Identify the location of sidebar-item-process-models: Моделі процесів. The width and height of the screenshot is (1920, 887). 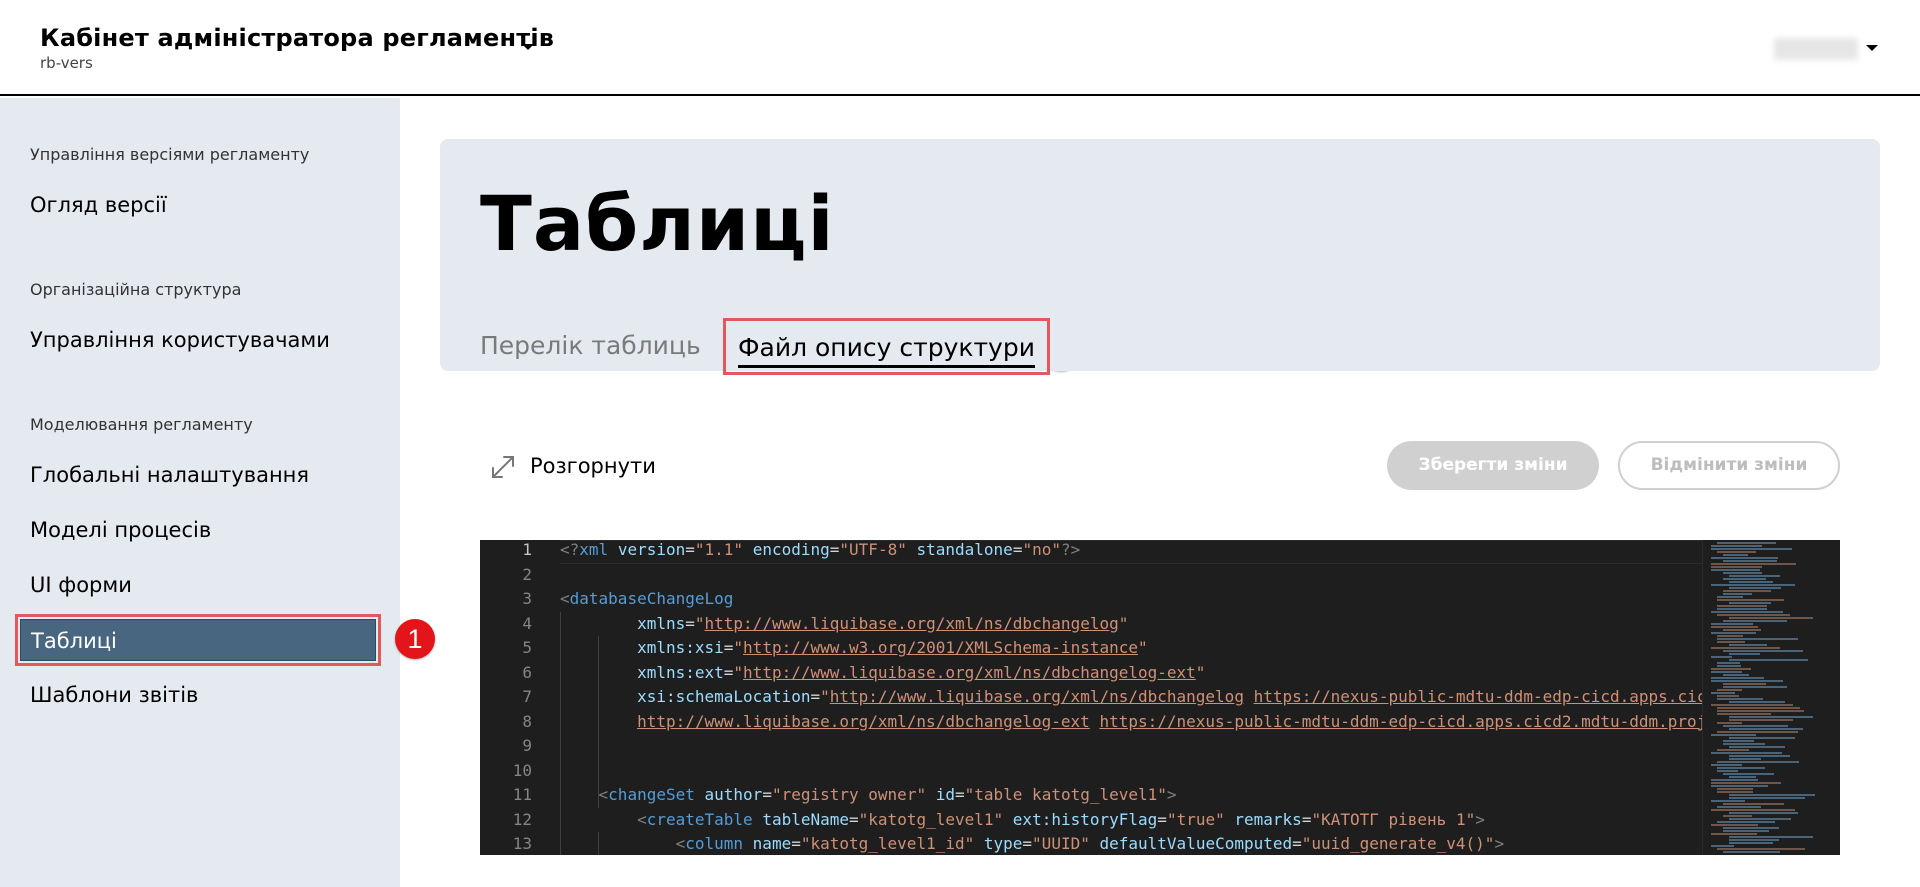
(198, 530).